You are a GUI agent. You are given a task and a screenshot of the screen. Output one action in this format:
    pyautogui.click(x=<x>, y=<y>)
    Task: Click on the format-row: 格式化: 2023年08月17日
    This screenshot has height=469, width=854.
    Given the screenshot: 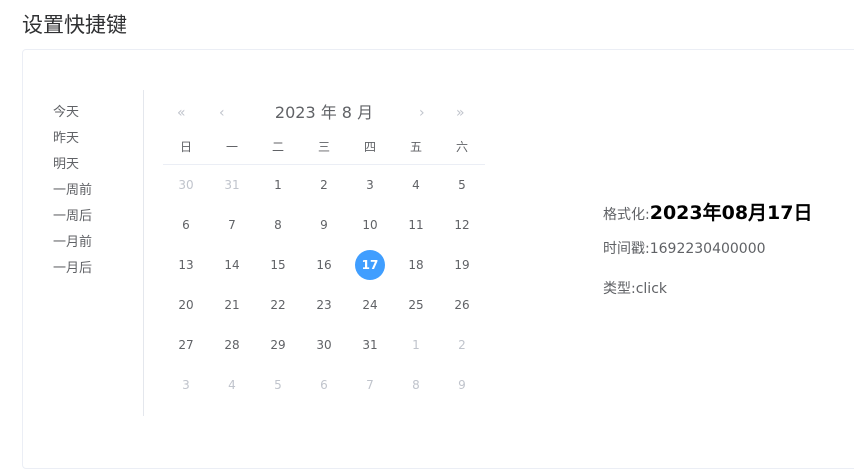 What is the action you would take?
    pyautogui.click(x=707, y=213)
    